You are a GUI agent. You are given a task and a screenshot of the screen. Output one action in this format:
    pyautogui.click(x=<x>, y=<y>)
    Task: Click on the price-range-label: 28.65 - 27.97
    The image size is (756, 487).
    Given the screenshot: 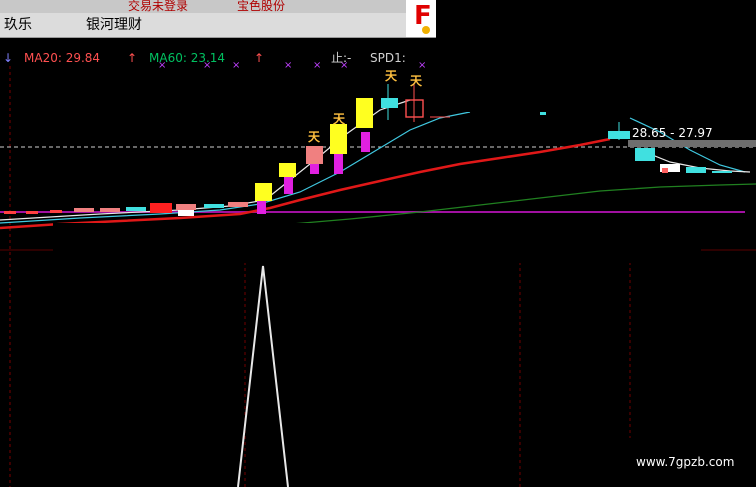 What is the action you would take?
    pyautogui.click(x=672, y=133)
    